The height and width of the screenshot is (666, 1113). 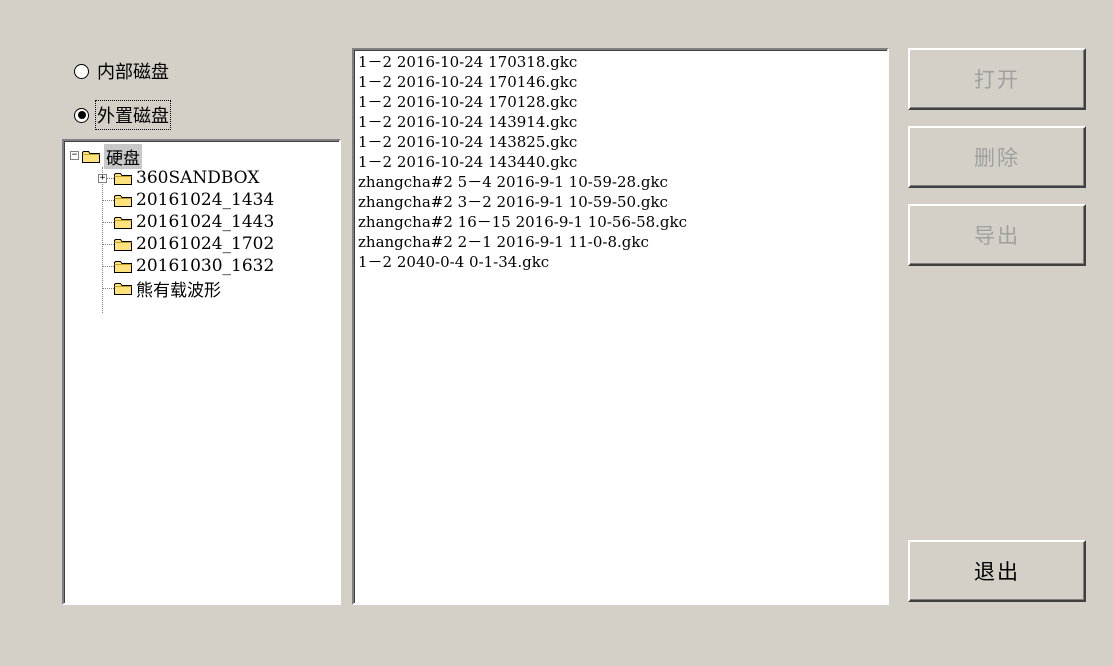 I want to click on tree-folder-label: 20161030_1632, so click(x=205, y=266).